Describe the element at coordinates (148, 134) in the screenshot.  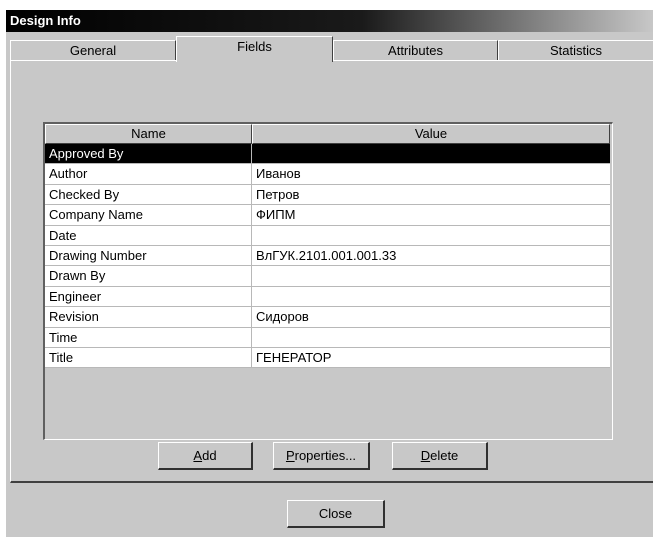
I see `column-header-name: Name` at that location.